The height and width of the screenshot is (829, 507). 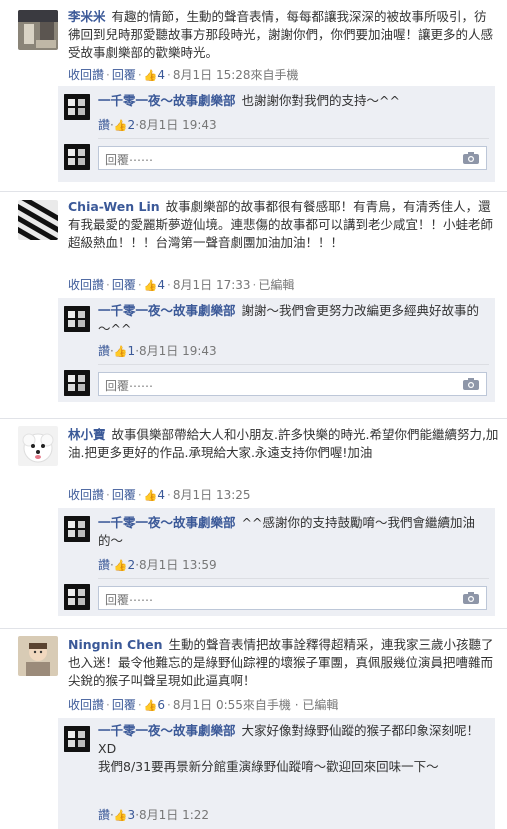 What do you see at coordinates (87, 16) in the screenshot?
I see `author-name: 李米米` at bounding box center [87, 16].